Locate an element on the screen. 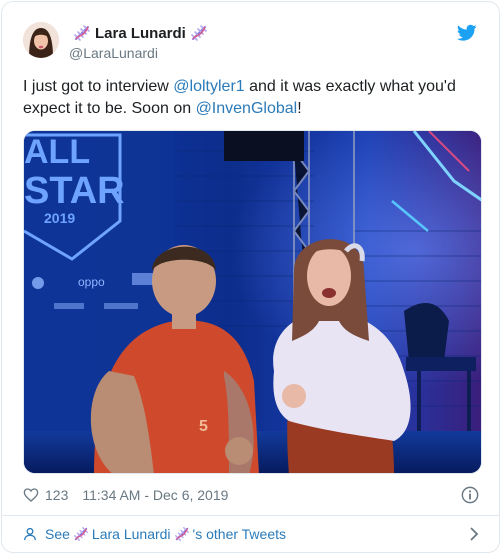 The width and height of the screenshot is (501, 554). like-count: 123 is located at coordinates (56, 495).